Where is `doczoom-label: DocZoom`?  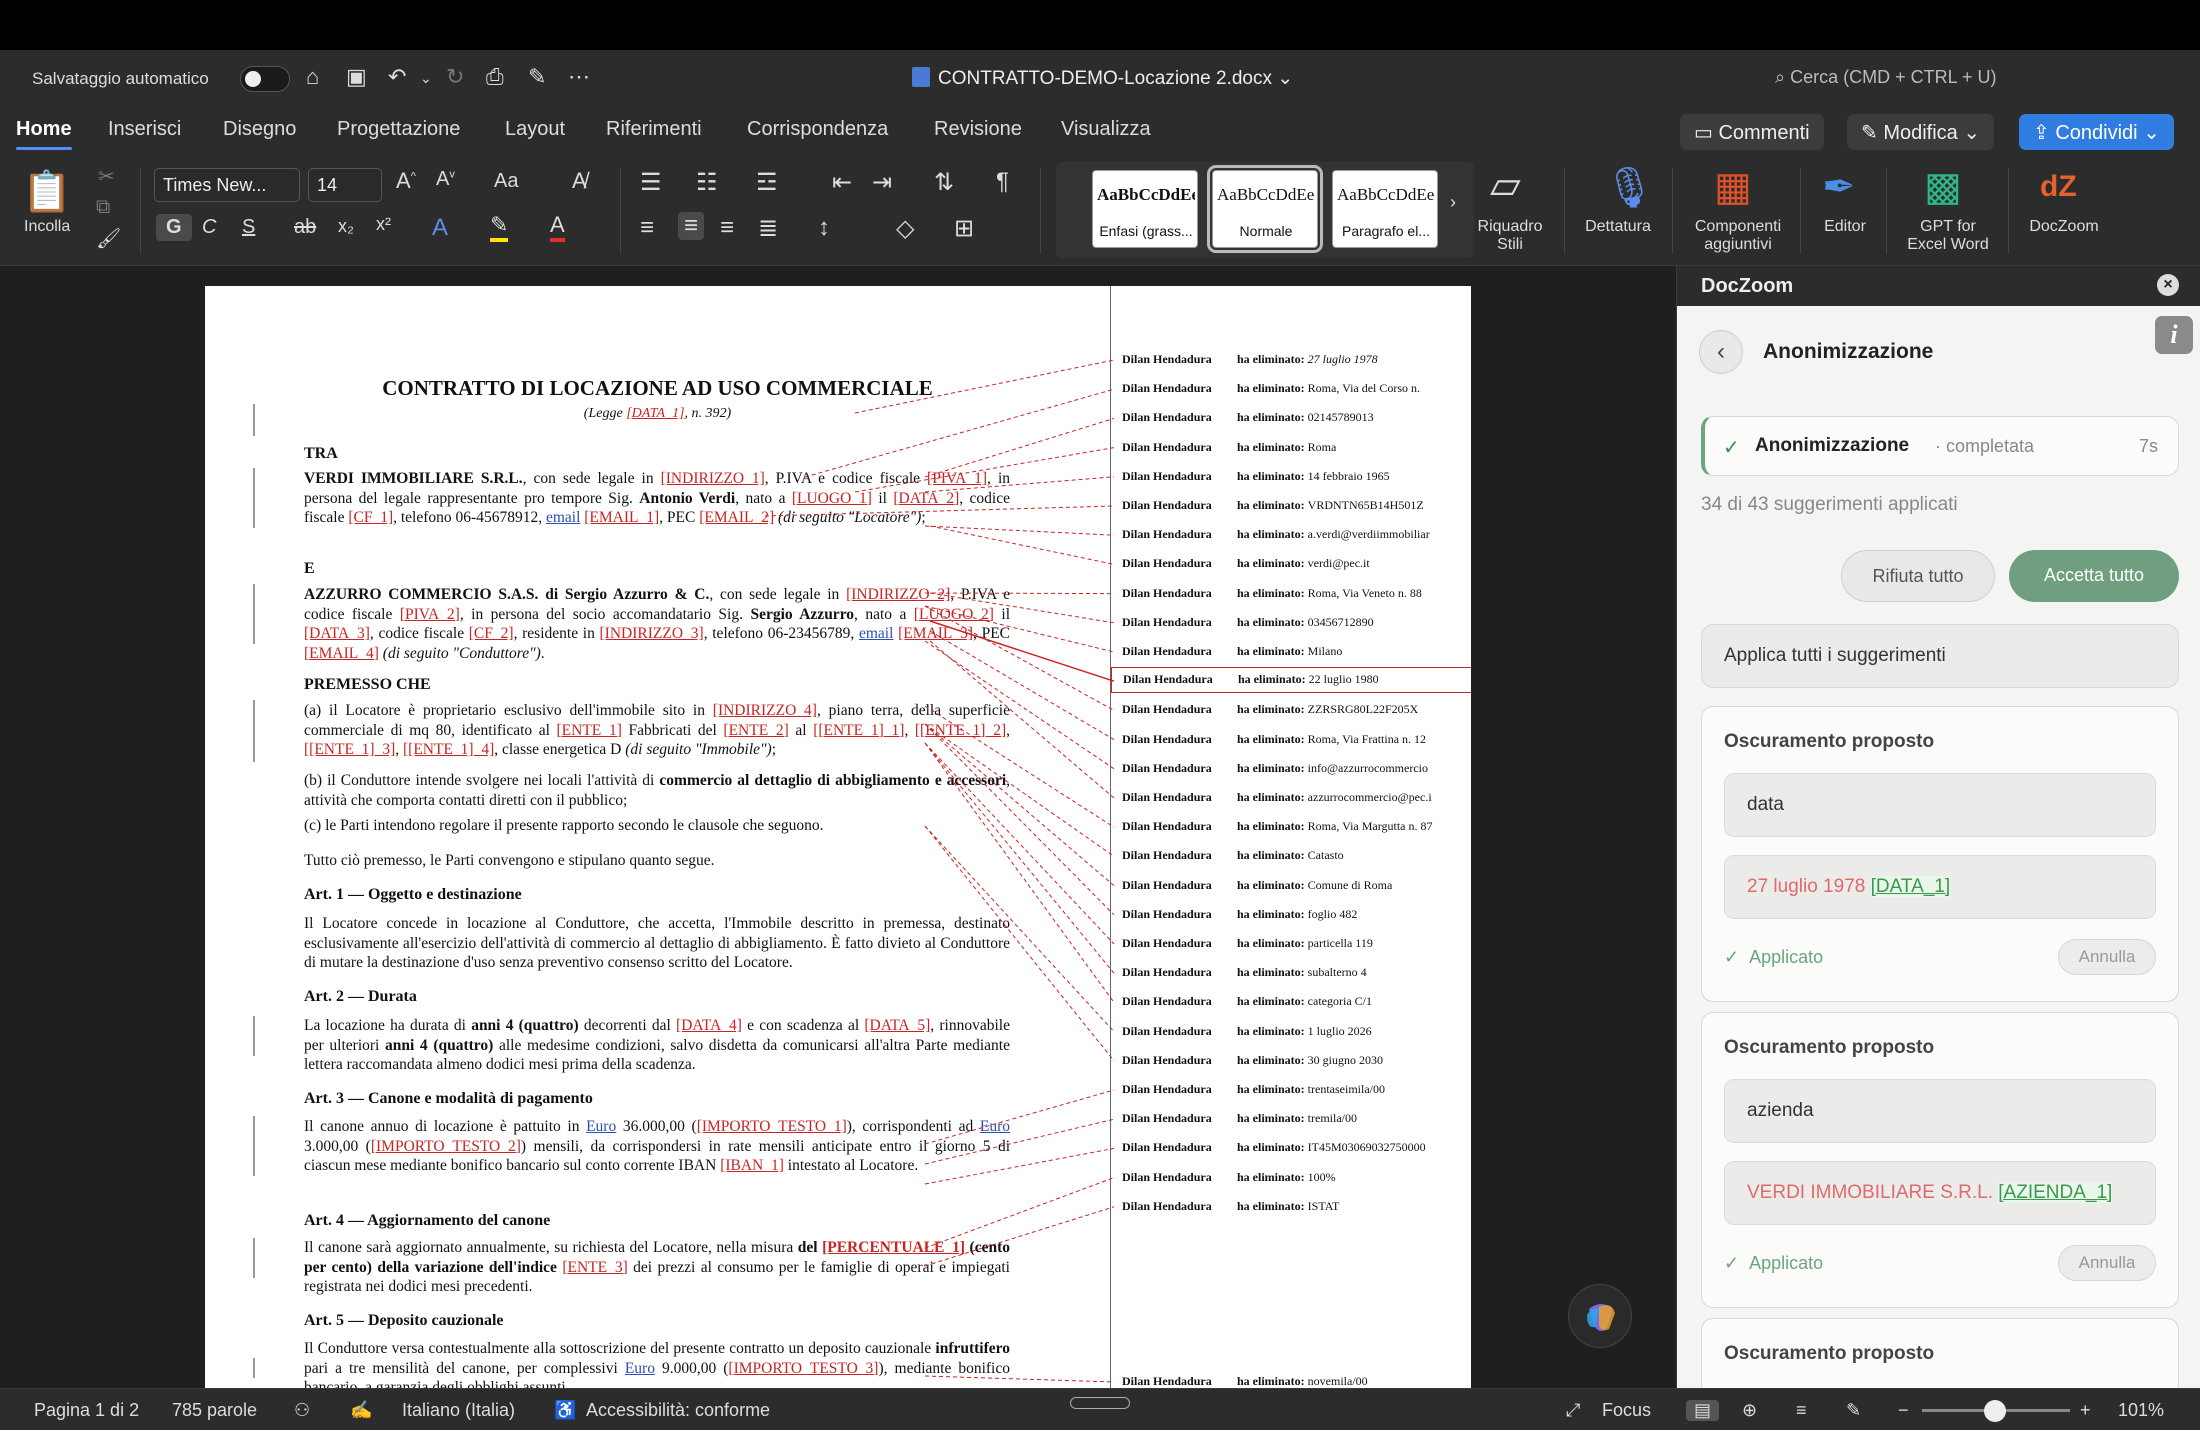
doczoom-label: DocZoom is located at coordinates (2064, 227).